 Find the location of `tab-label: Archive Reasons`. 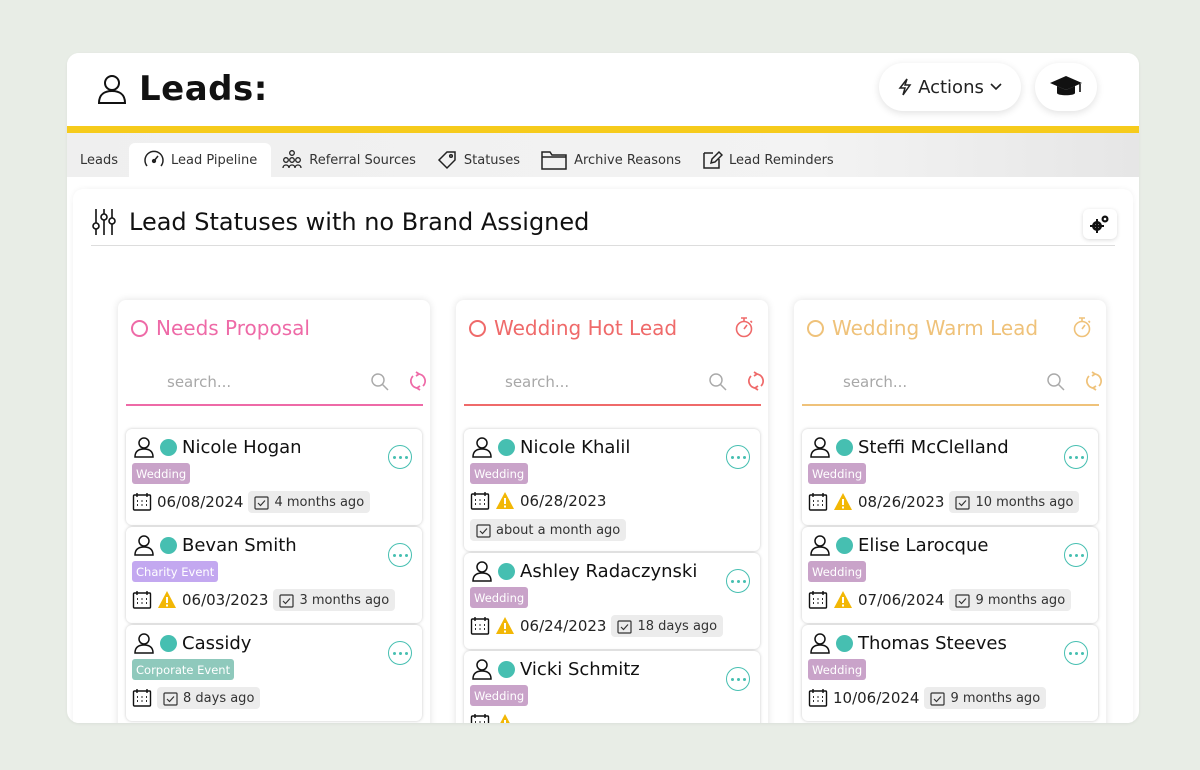

tab-label: Archive Reasons is located at coordinates (628, 160).